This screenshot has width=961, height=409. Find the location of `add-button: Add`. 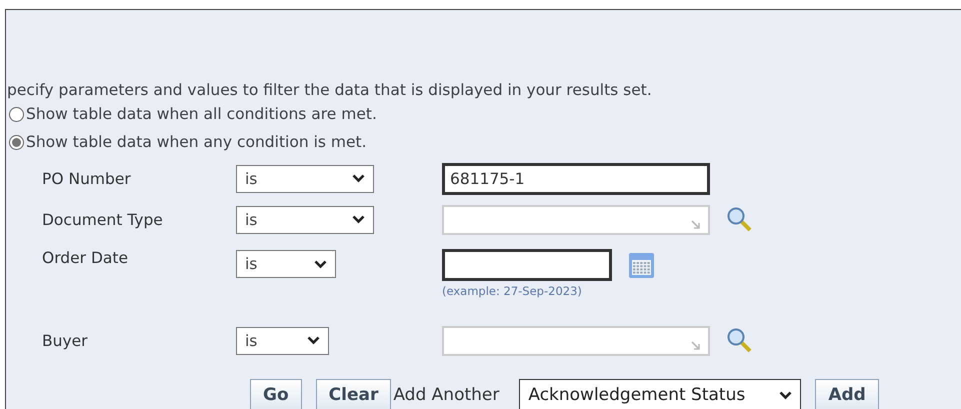

add-button: Add is located at coordinates (847, 394).